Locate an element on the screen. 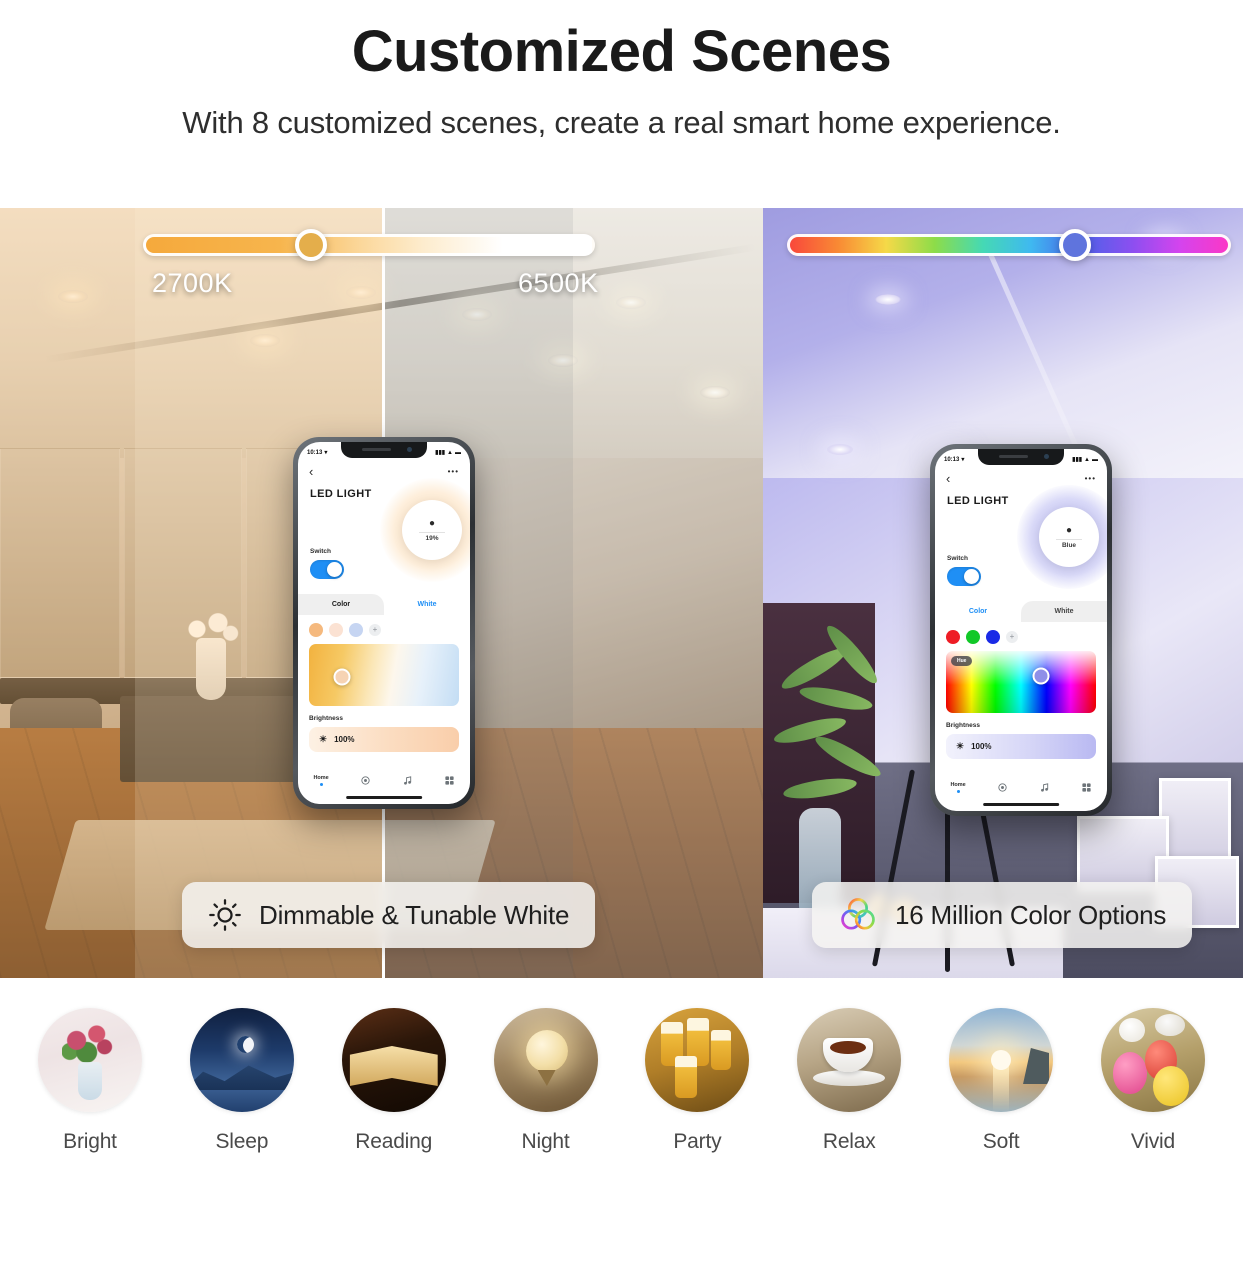 The image size is (1243, 1264). bulb-brightness-value: 19% is located at coordinates (432, 538).